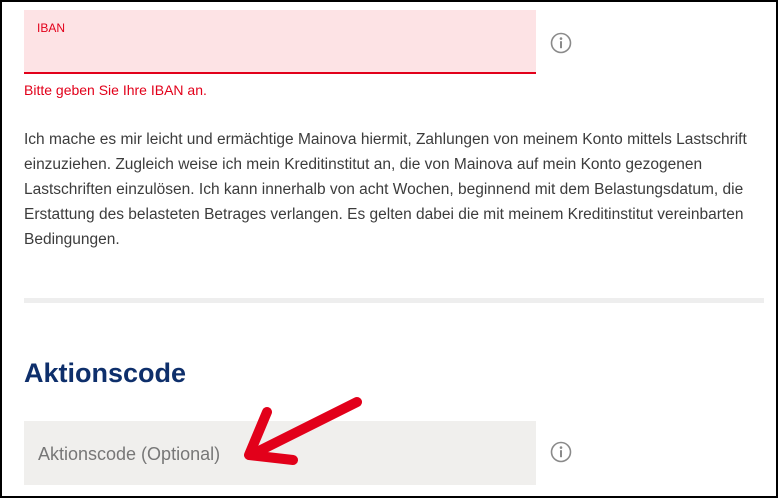 The width and height of the screenshot is (778, 498). I want to click on section-divider, so click(394, 300).